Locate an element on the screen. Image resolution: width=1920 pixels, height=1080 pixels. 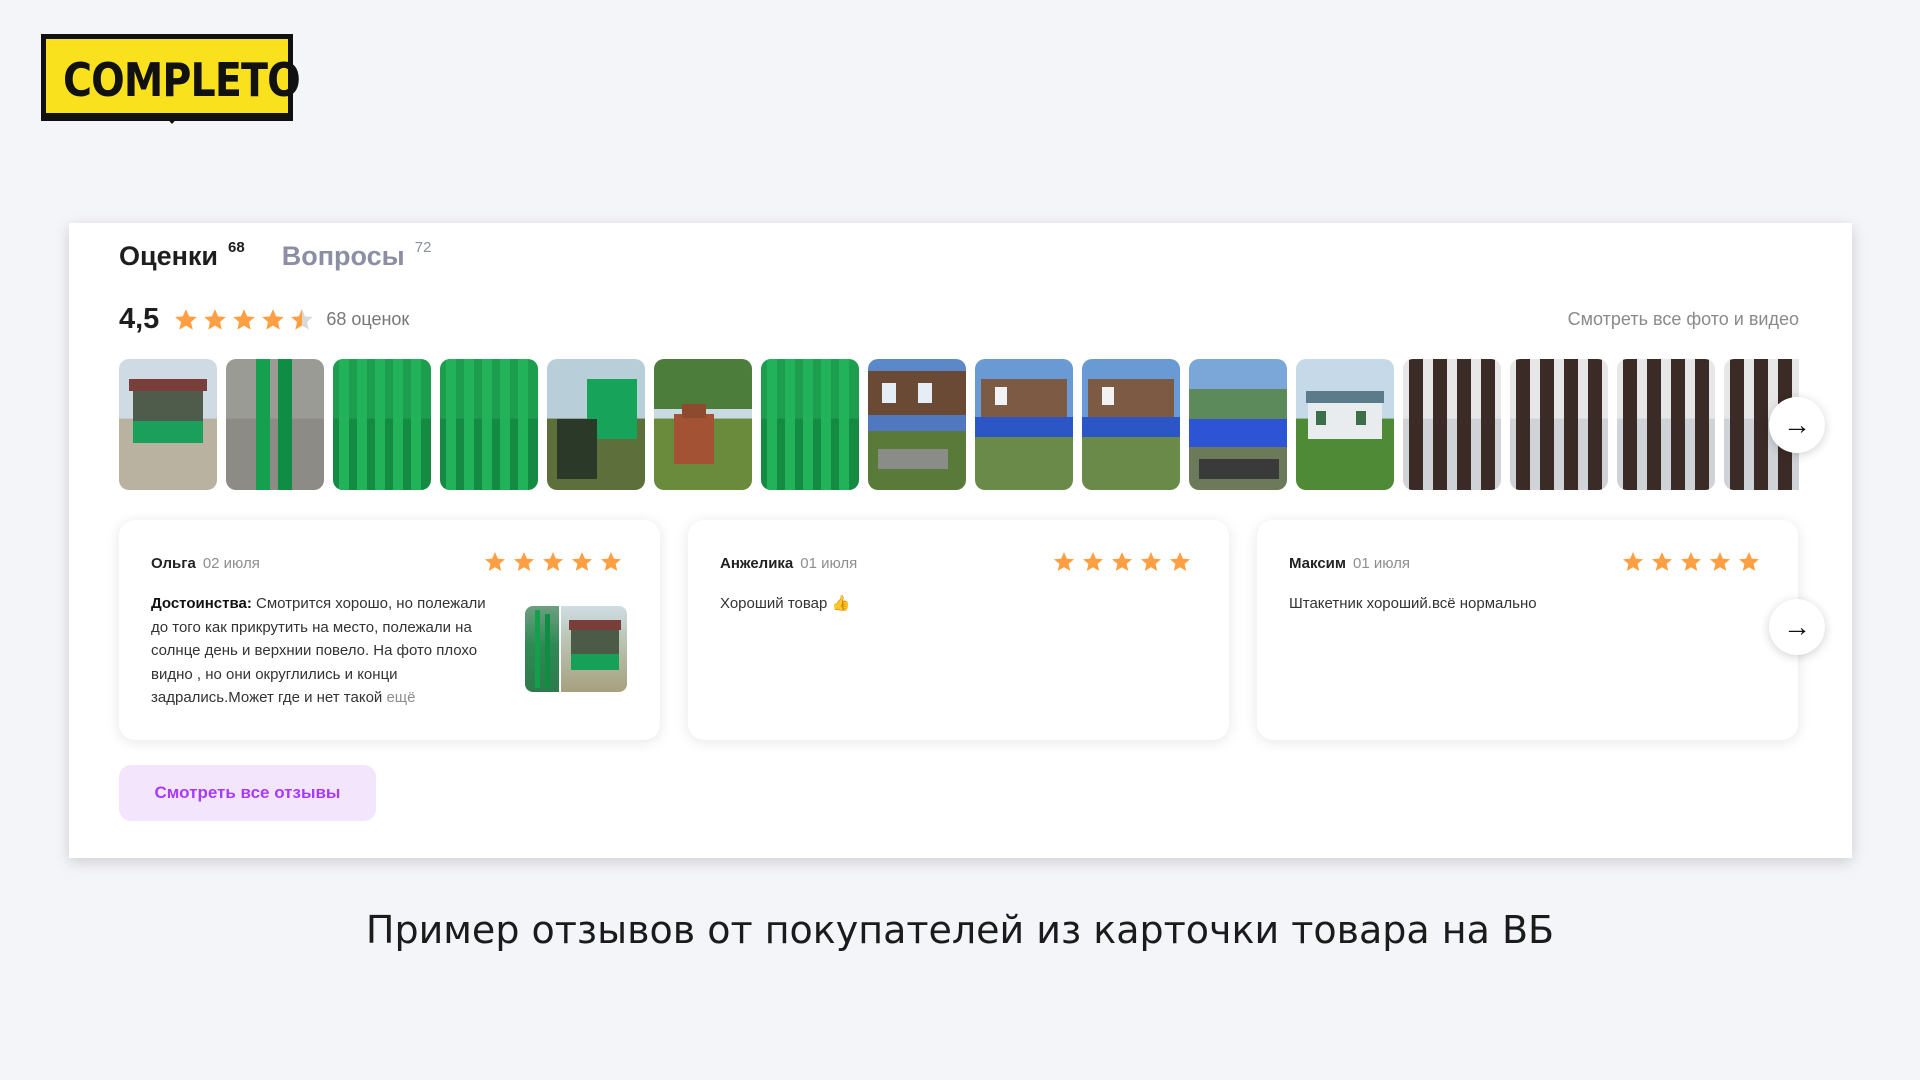
tab-questions: Вопросы 72 is located at coordinates (356, 255).